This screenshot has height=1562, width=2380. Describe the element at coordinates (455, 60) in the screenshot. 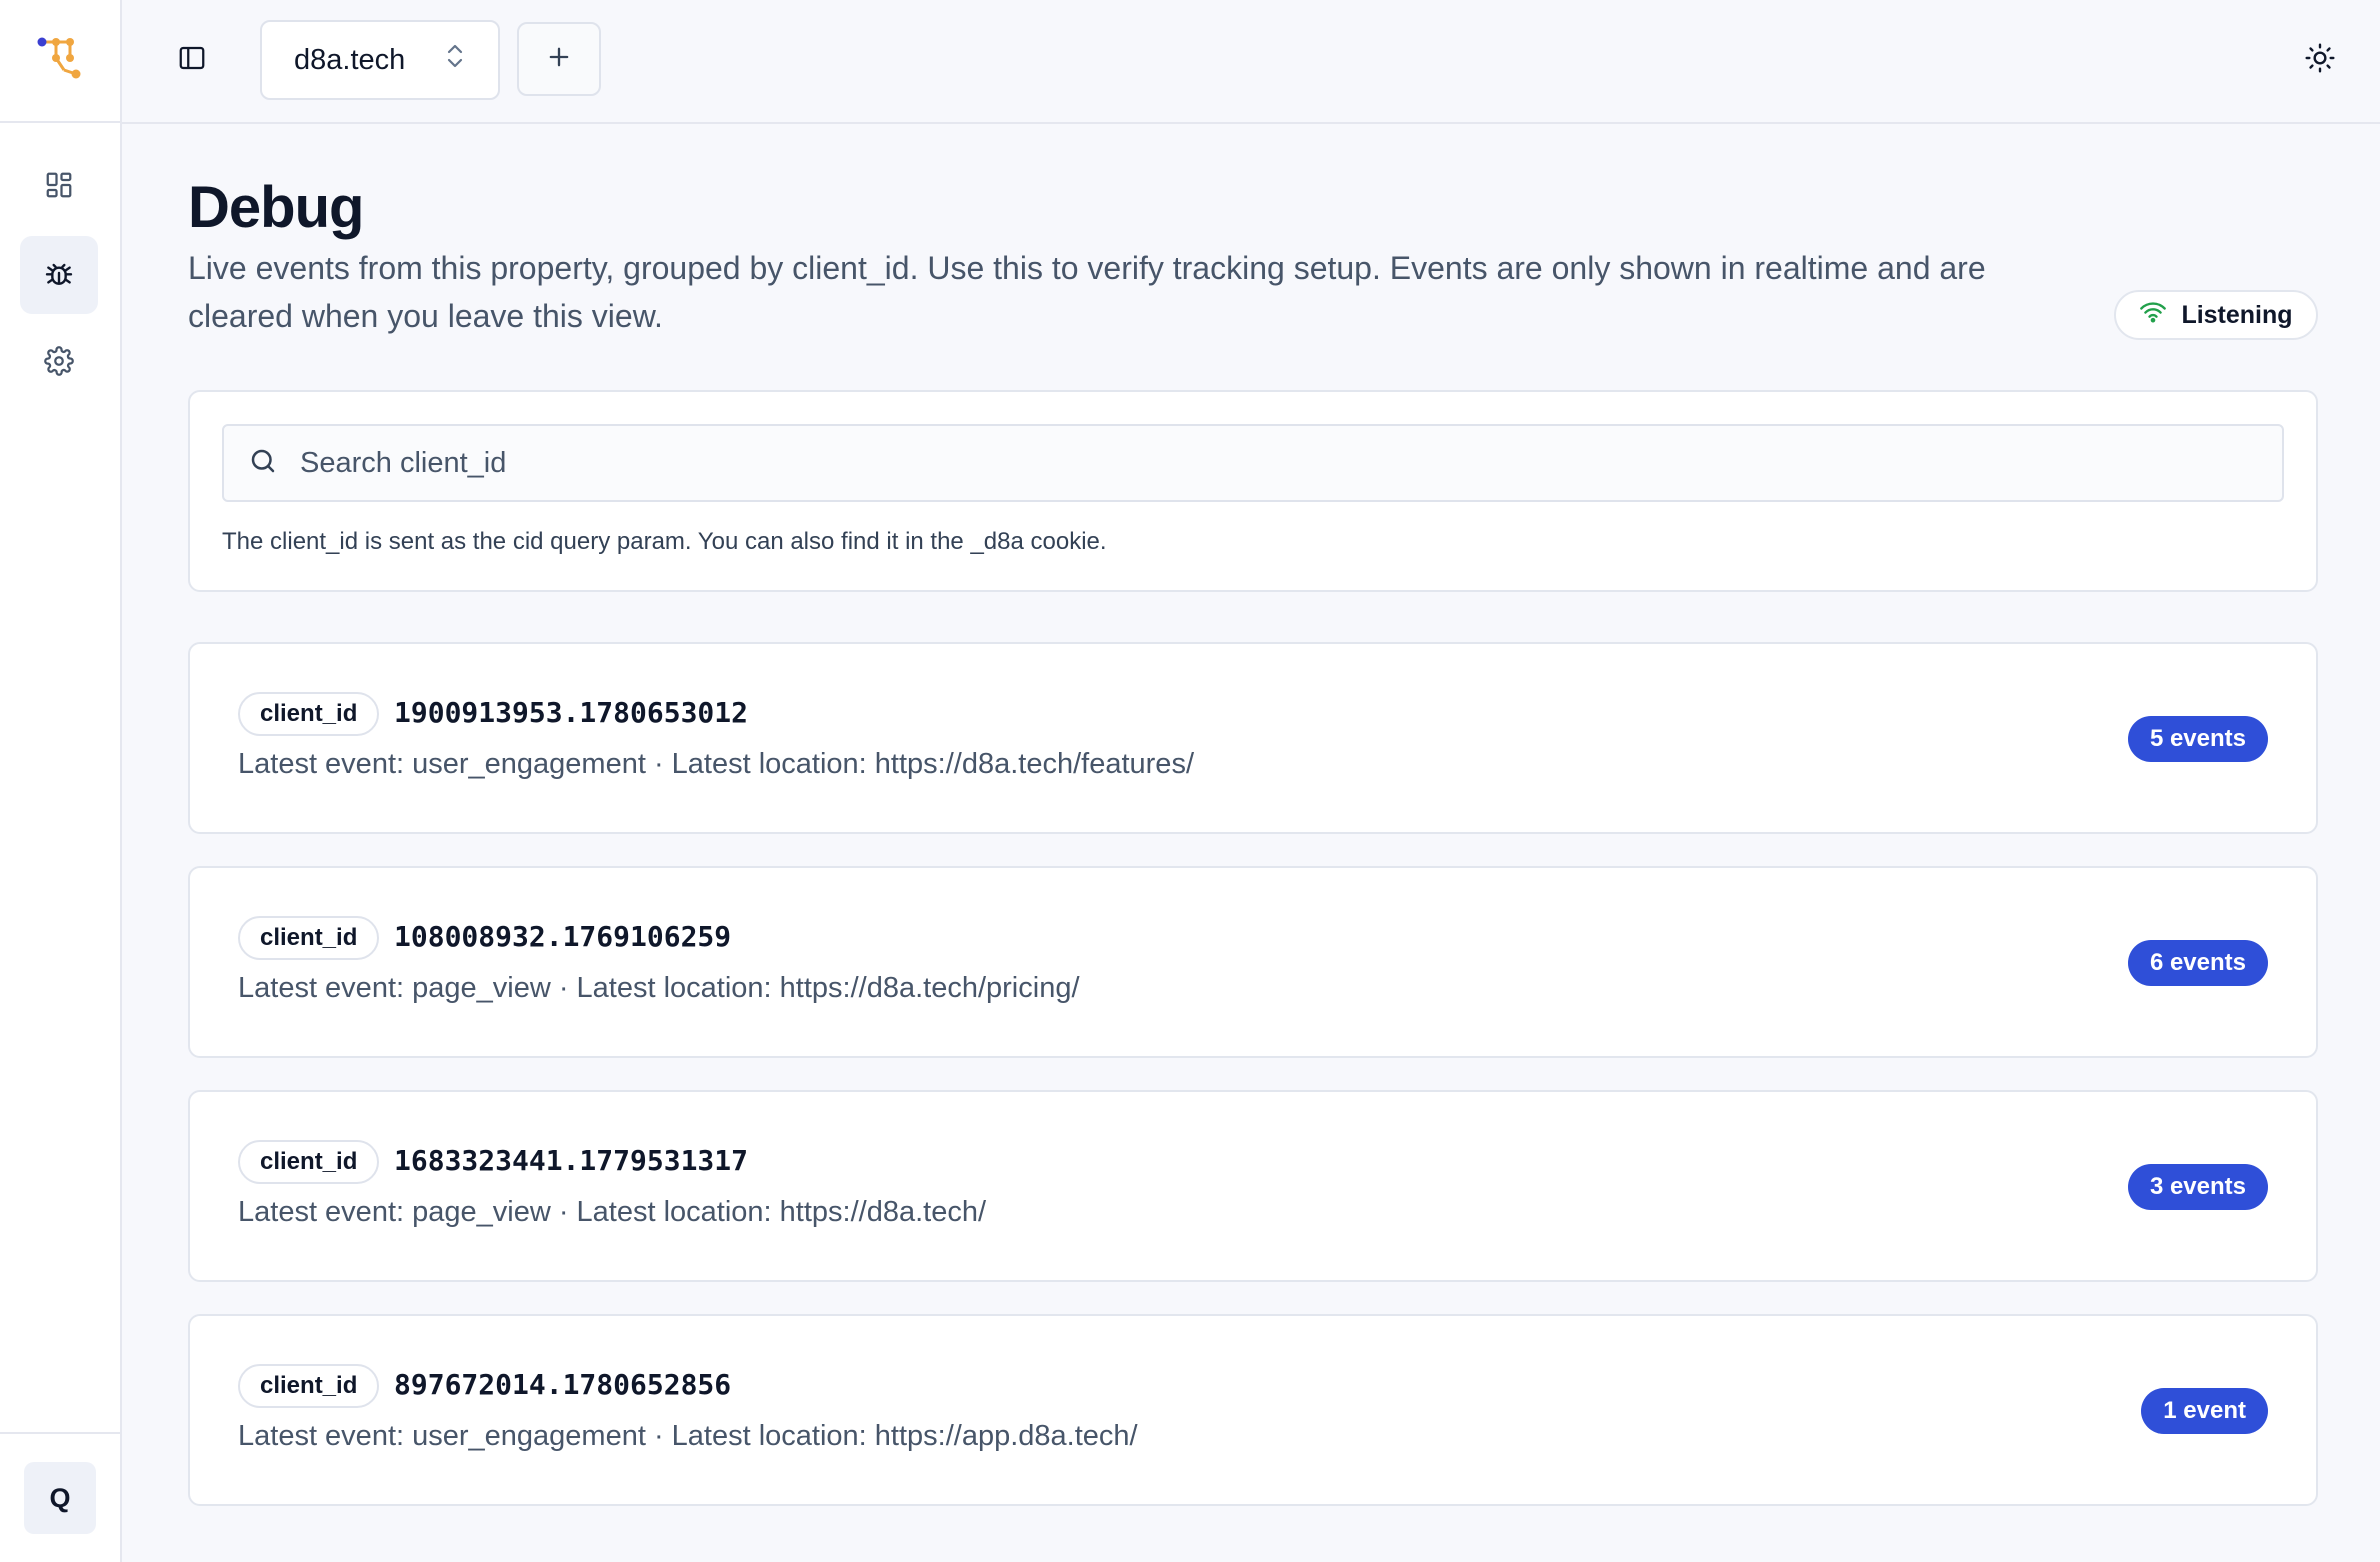

I see `chevron-up-down-icon` at that location.